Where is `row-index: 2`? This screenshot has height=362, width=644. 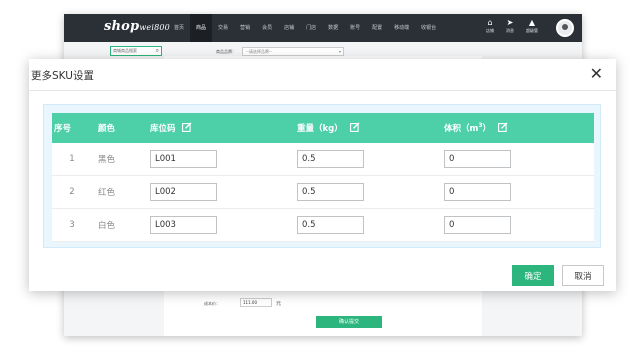 row-index: 2 is located at coordinates (72, 192).